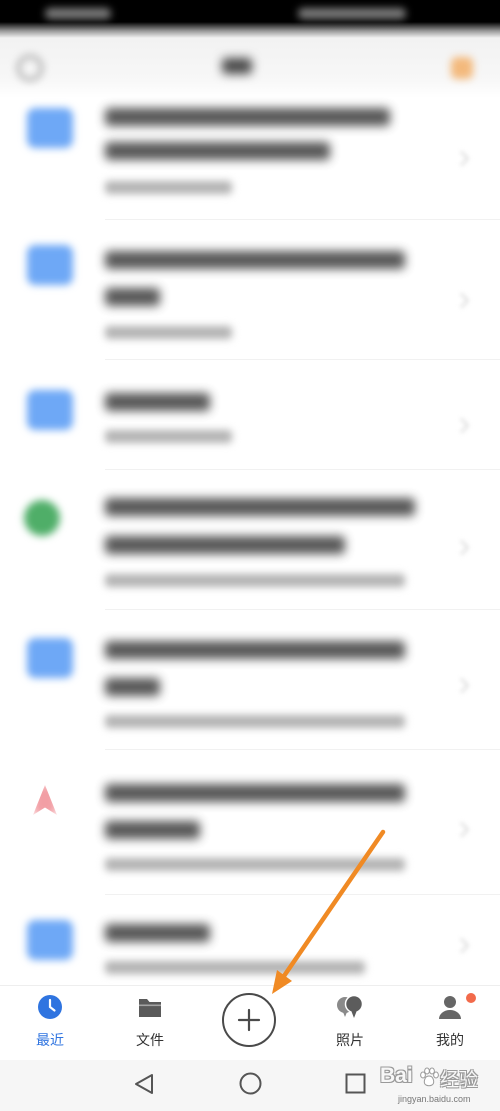 This screenshot has height=1111, width=500. What do you see at coordinates (355, 1083) in the screenshot?
I see `recents-square-icon` at bounding box center [355, 1083].